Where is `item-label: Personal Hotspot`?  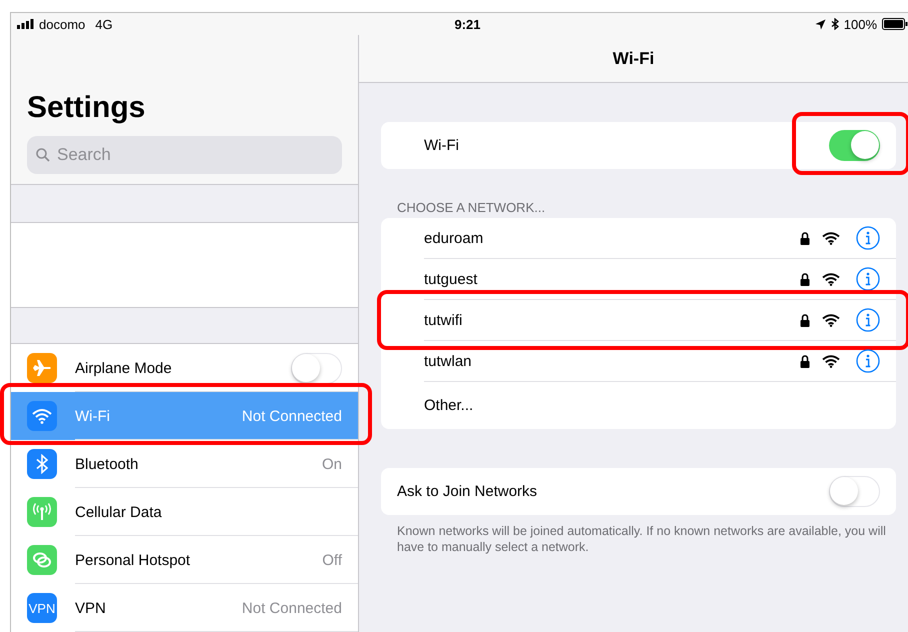
item-label: Personal Hotspot is located at coordinates (133, 560).